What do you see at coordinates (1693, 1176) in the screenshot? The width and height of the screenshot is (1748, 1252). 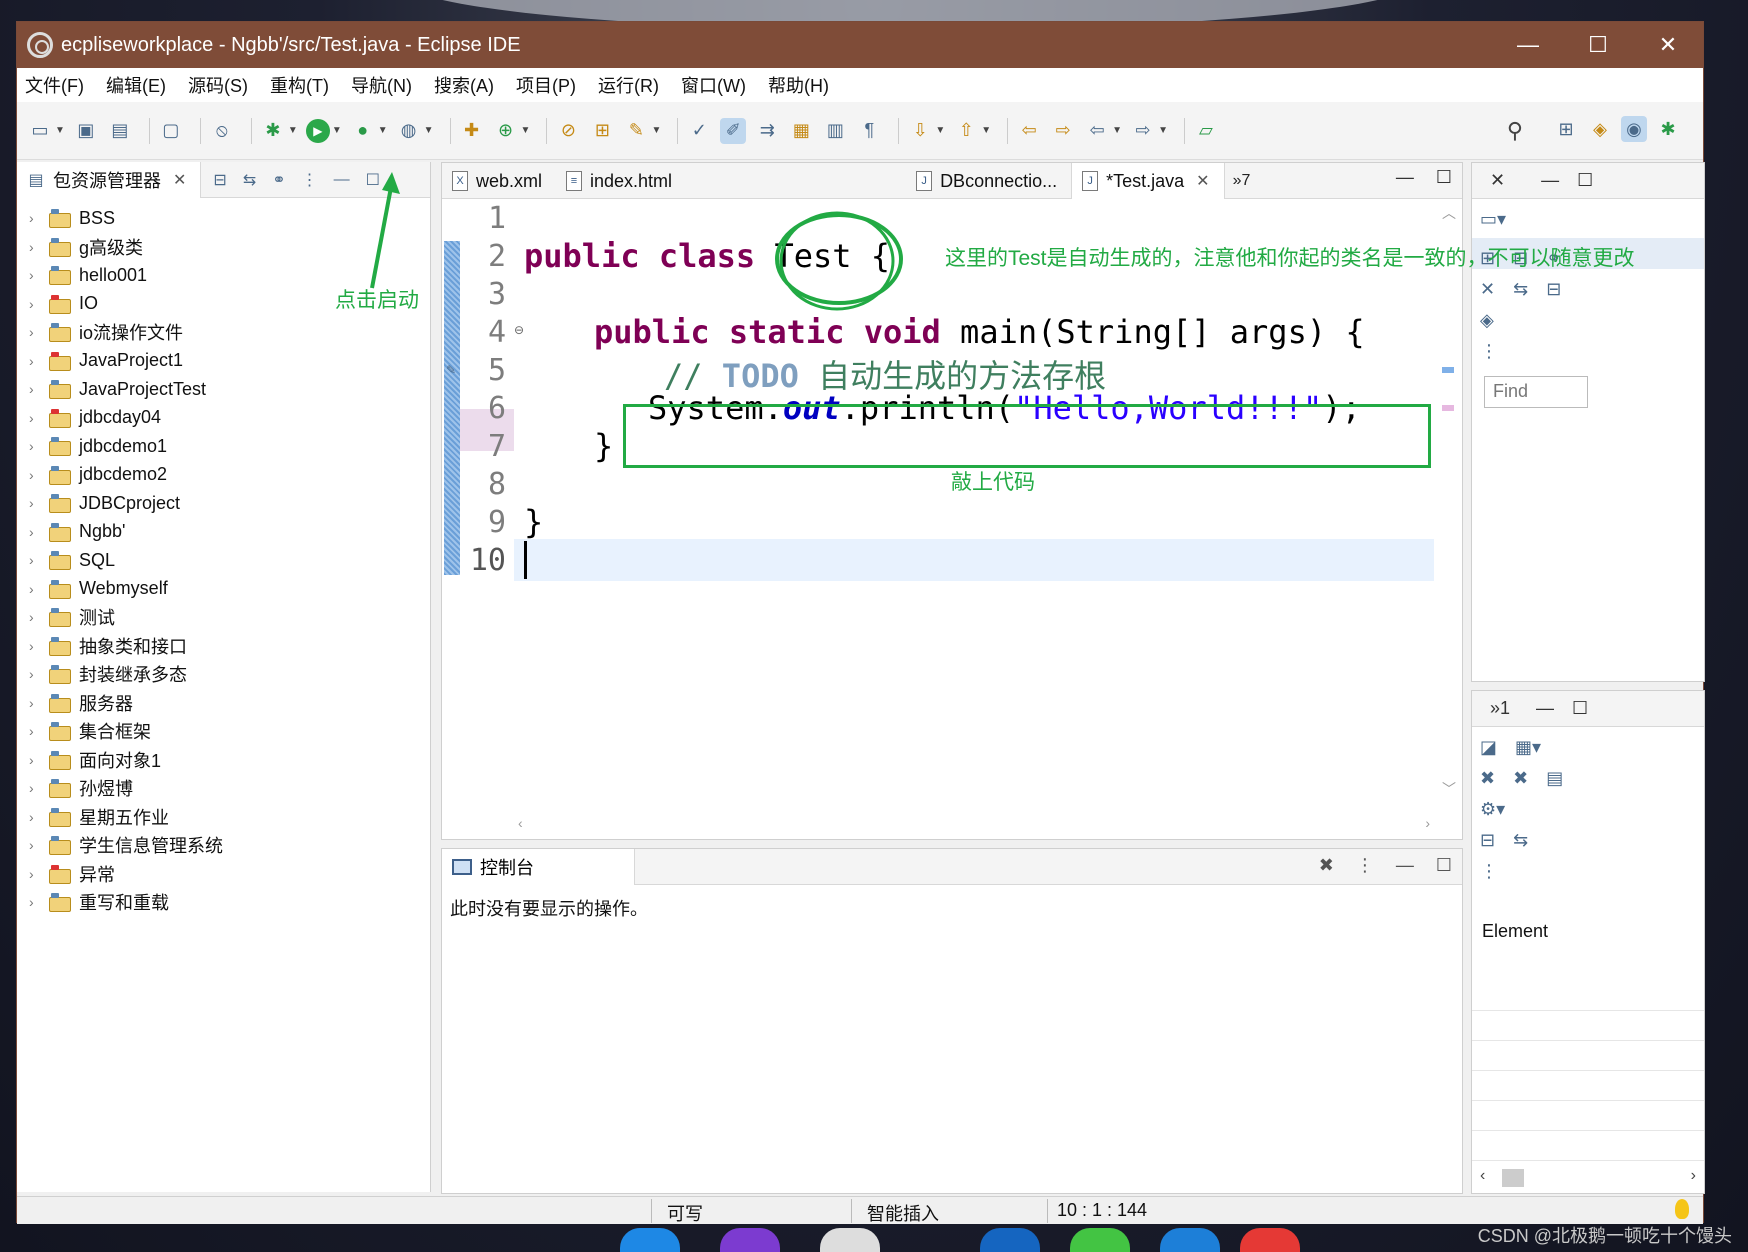 I see `scroll-right-icon: ›` at bounding box center [1693, 1176].